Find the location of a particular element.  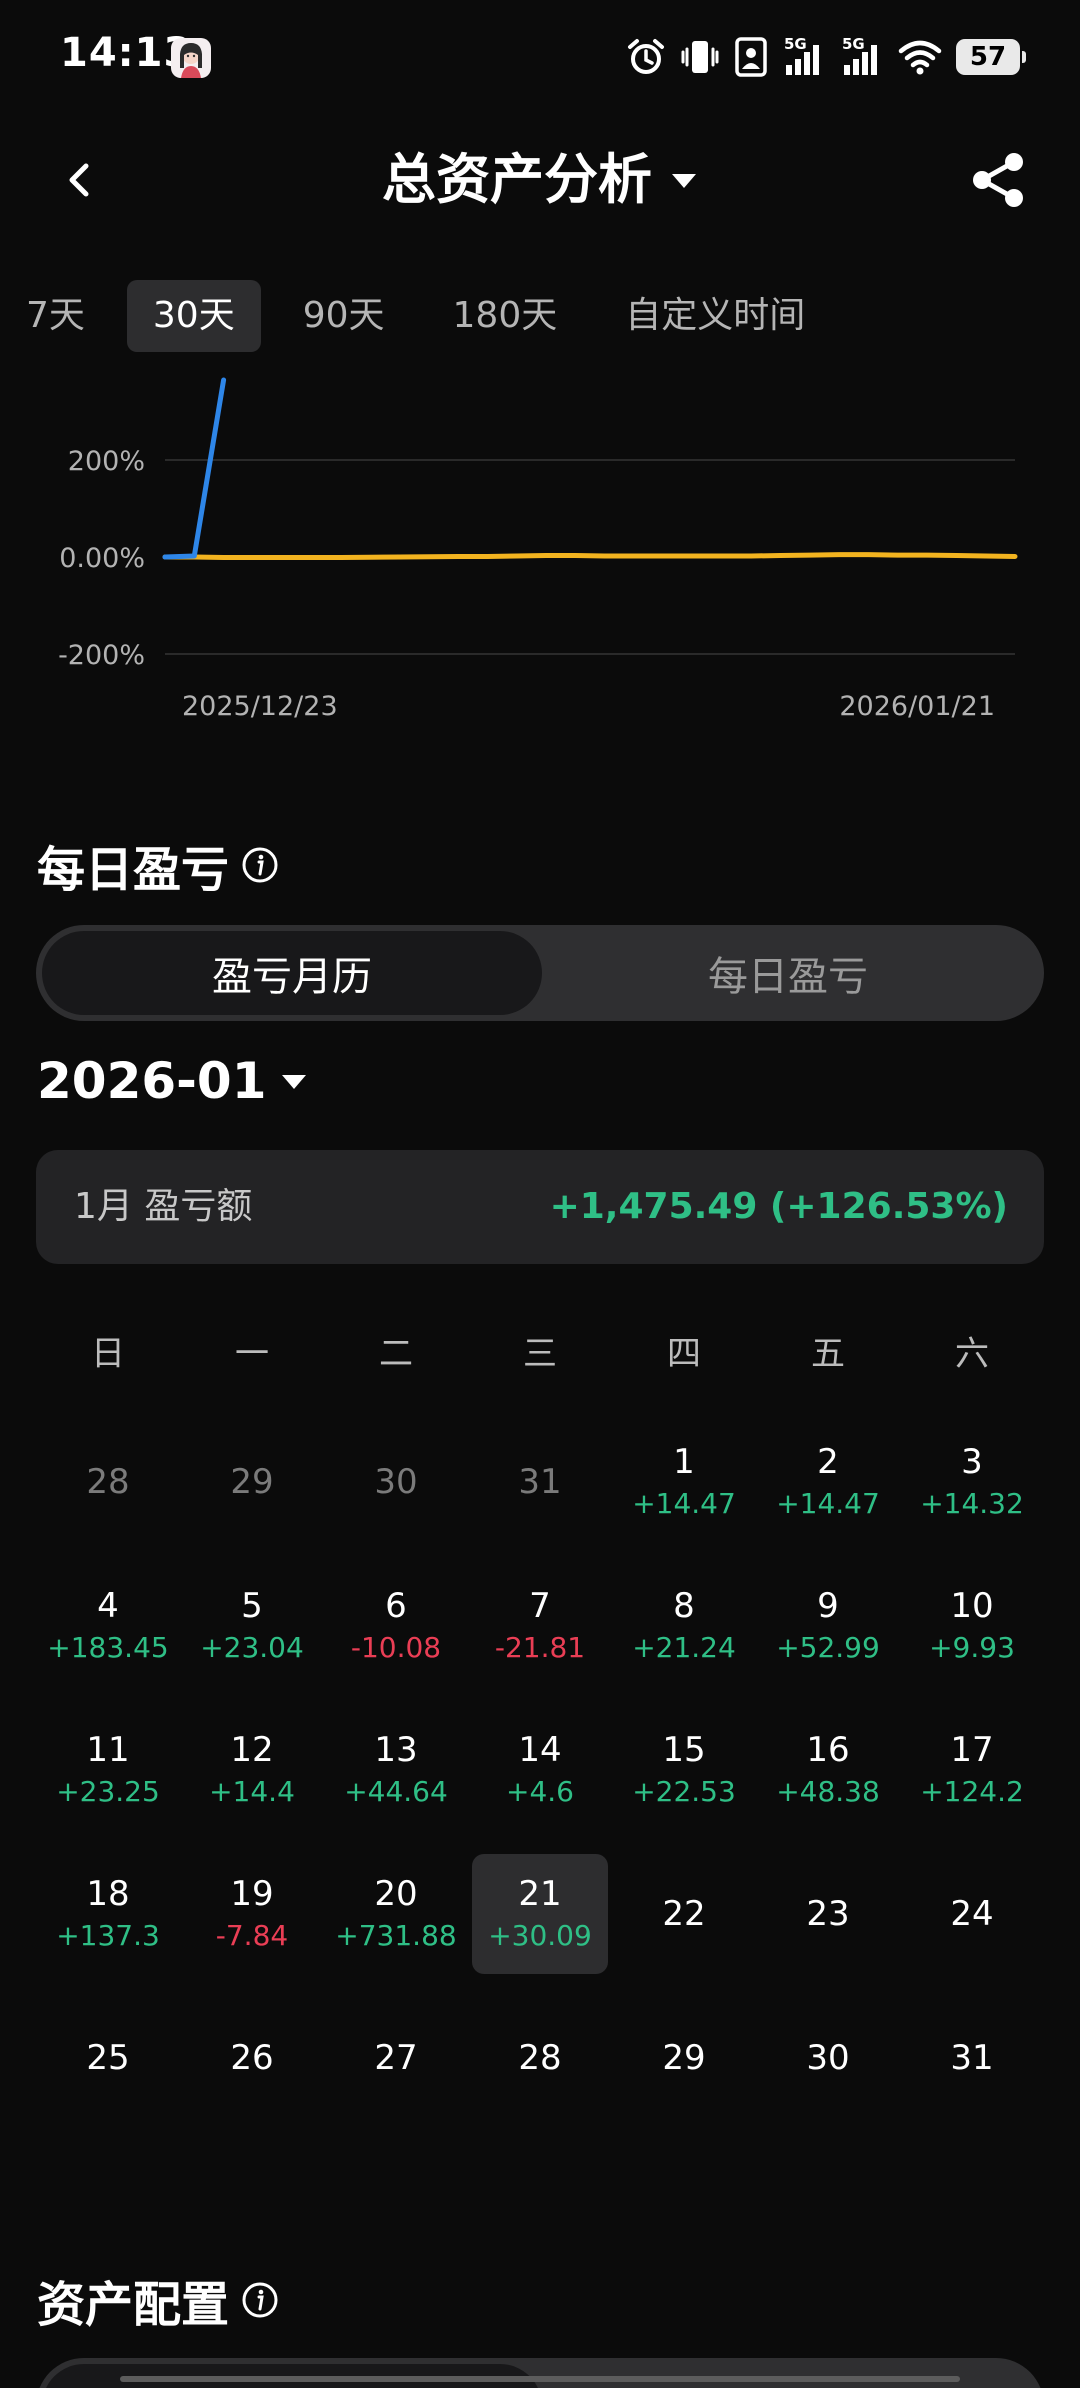

calendar-day-number: 14 is located at coordinates (540, 1750).